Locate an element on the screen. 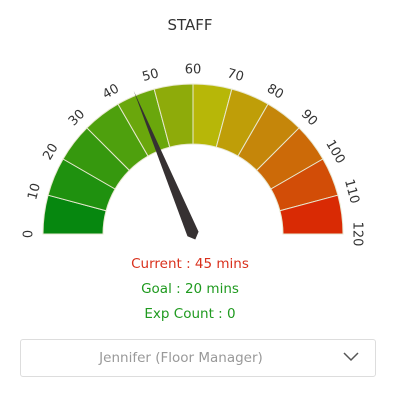 This screenshot has width=400, height=400. goal-value: Goal : 20 mins is located at coordinates (190, 289).